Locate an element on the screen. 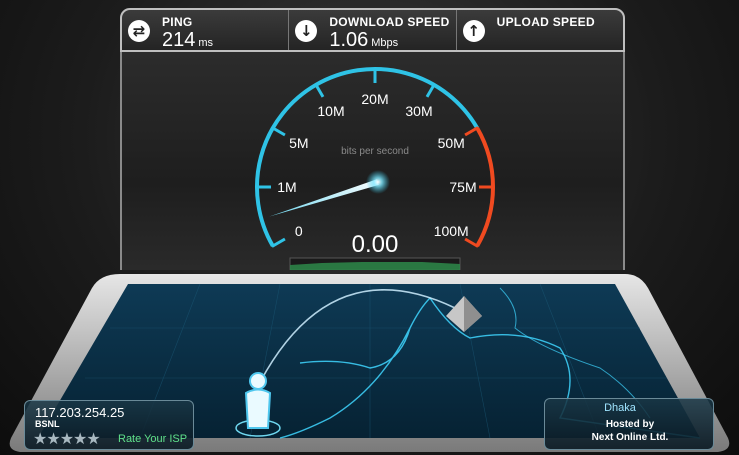 Image resolution: width=739 pixels, height=455 pixels. download-value: 1.06 is located at coordinates (349, 40).